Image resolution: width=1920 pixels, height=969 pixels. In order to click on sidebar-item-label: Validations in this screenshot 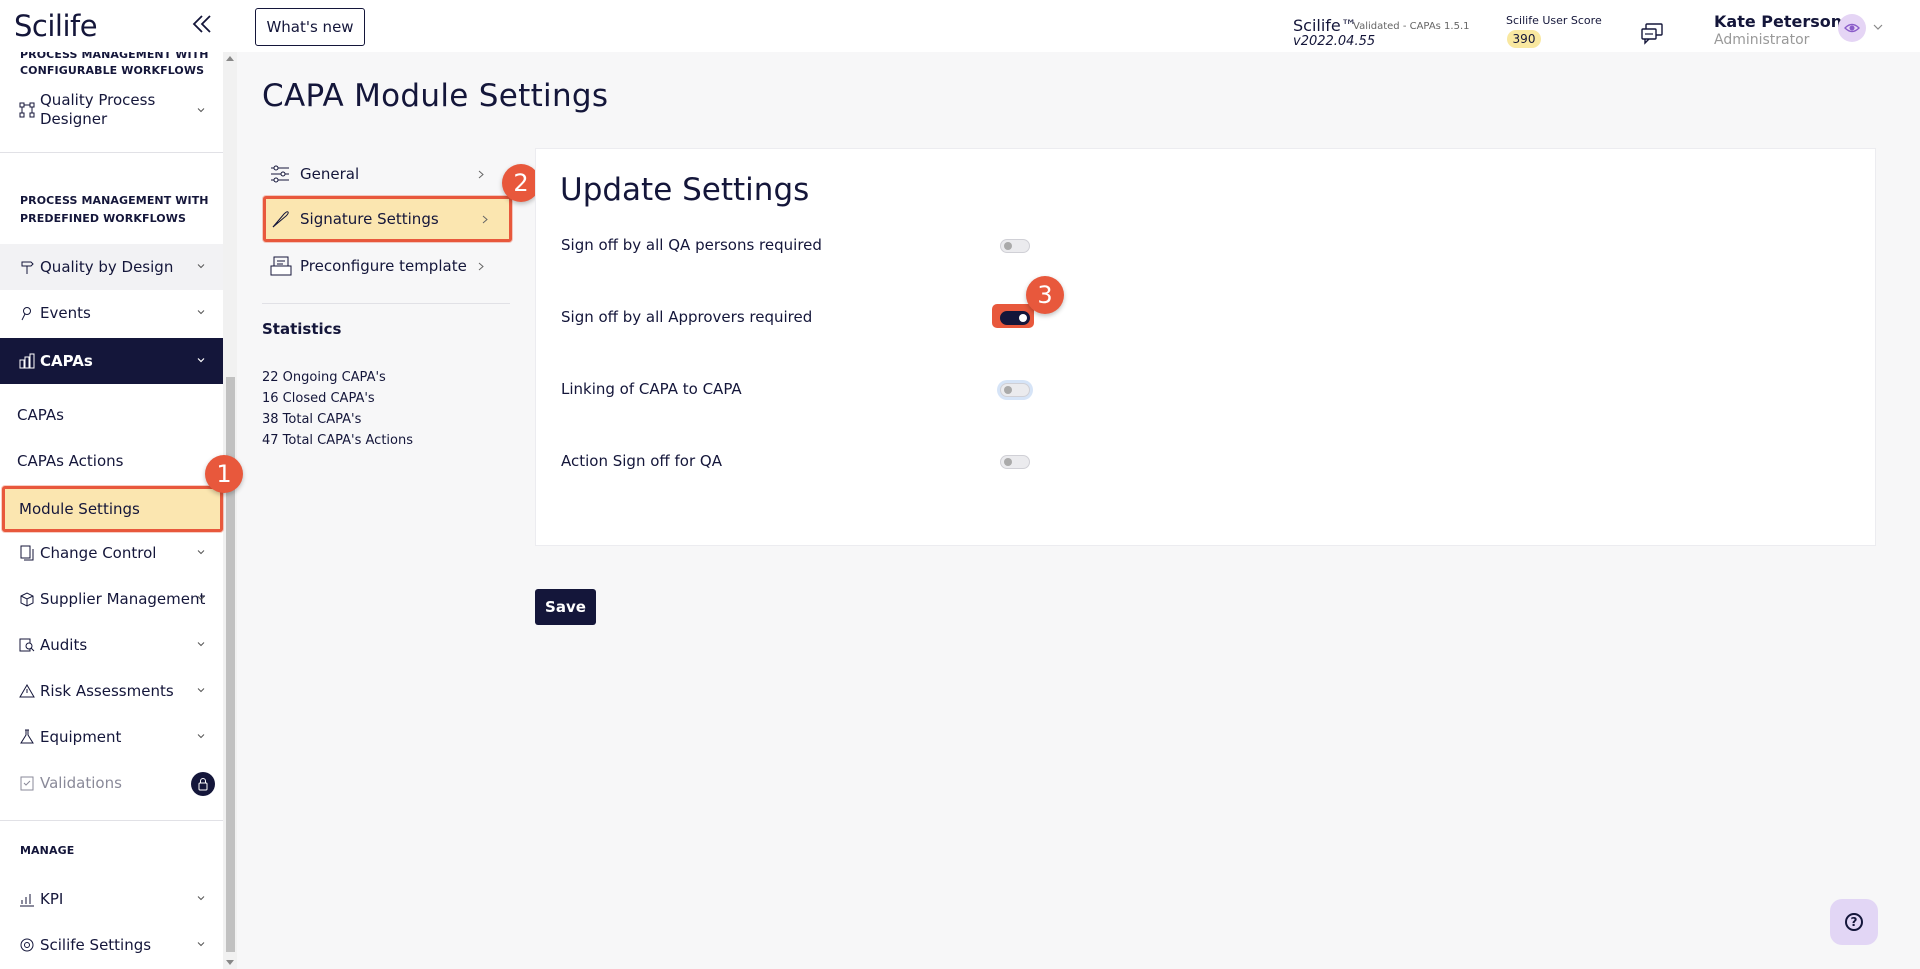, I will do `click(81, 783)`.